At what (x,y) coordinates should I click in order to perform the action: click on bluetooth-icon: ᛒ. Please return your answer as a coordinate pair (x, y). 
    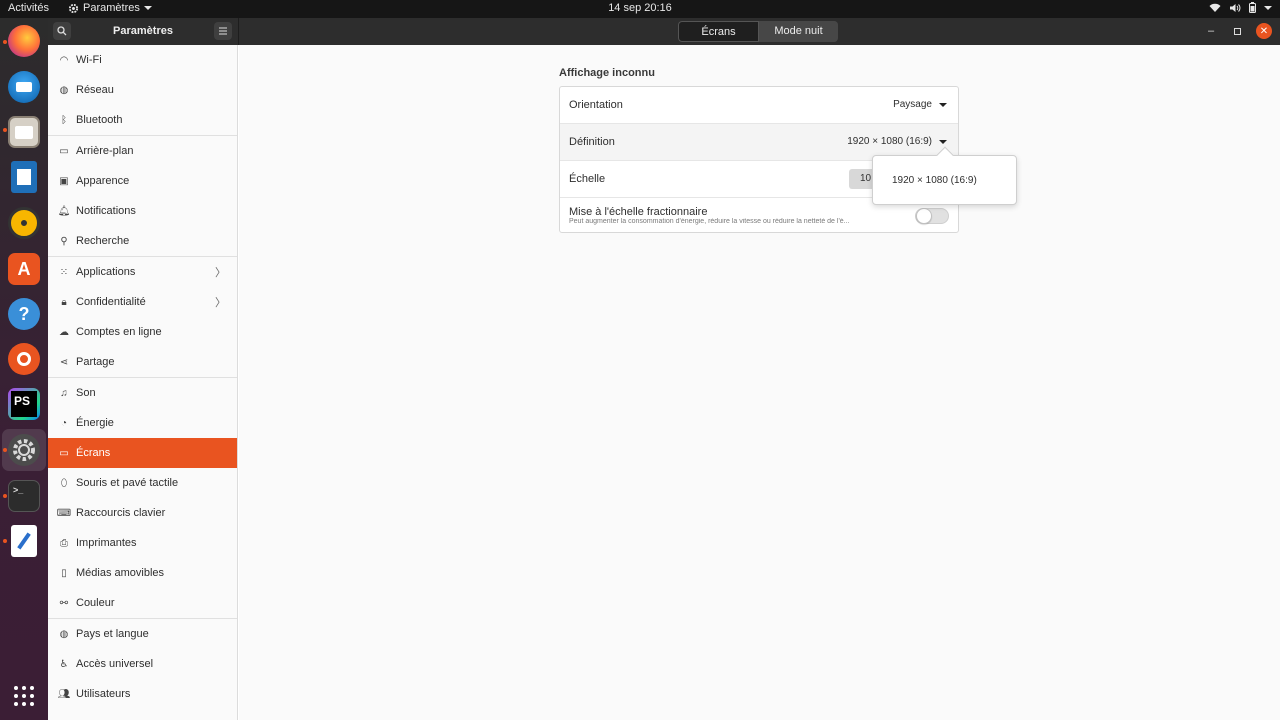
    Looking at the image, I should click on (64, 120).